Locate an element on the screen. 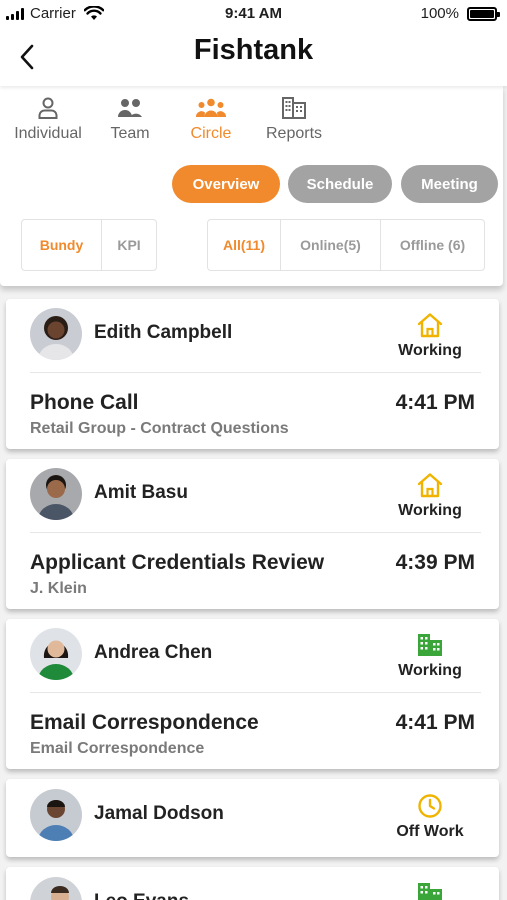  filter-all: All(11) is located at coordinates (244, 245).